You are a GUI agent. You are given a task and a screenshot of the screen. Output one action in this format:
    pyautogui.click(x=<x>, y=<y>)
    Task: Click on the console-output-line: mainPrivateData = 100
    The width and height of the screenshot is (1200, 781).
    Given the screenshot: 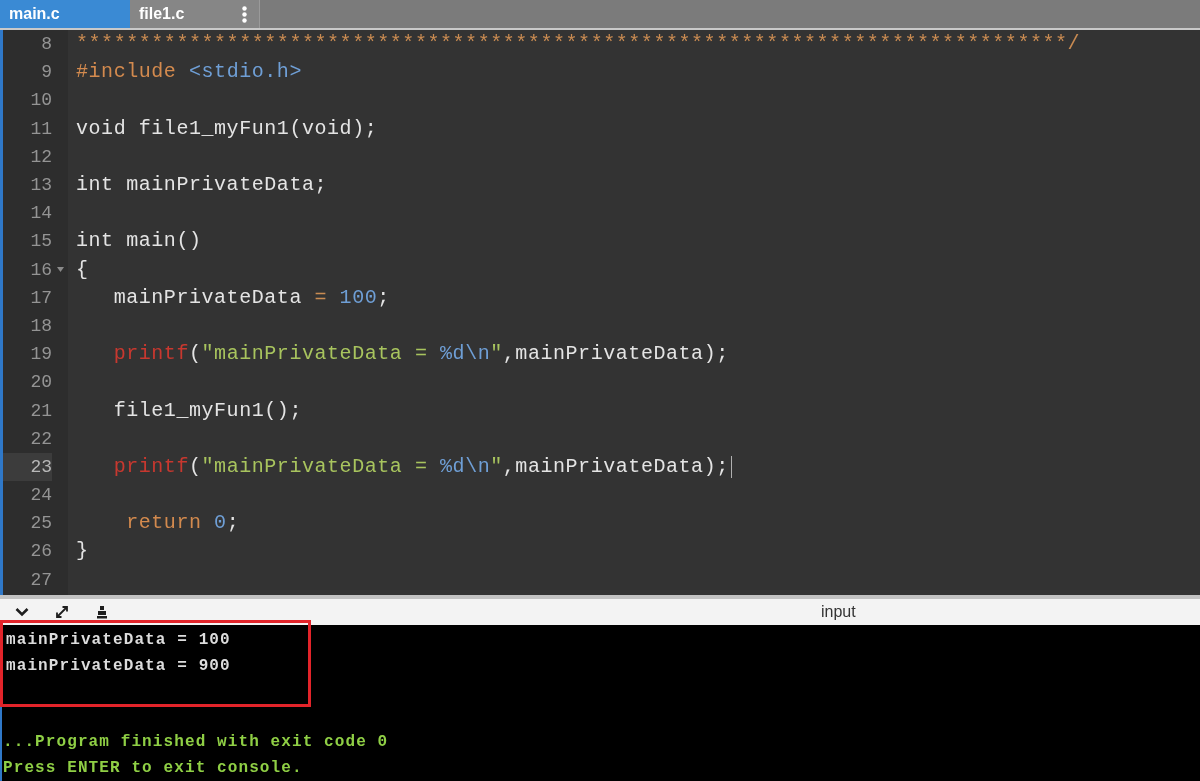 What is the action you would take?
    pyautogui.click(x=118, y=640)
    